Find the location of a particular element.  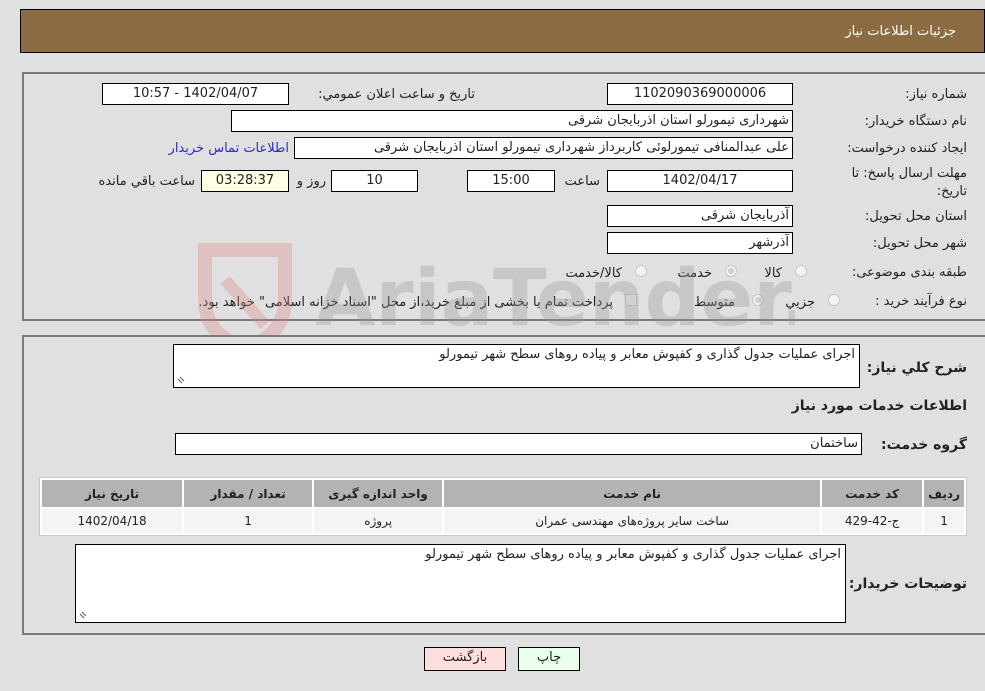

announce-datetime-label: تاریخ و ساعت اعلان عمومي: is located at coordinates (396, 94).